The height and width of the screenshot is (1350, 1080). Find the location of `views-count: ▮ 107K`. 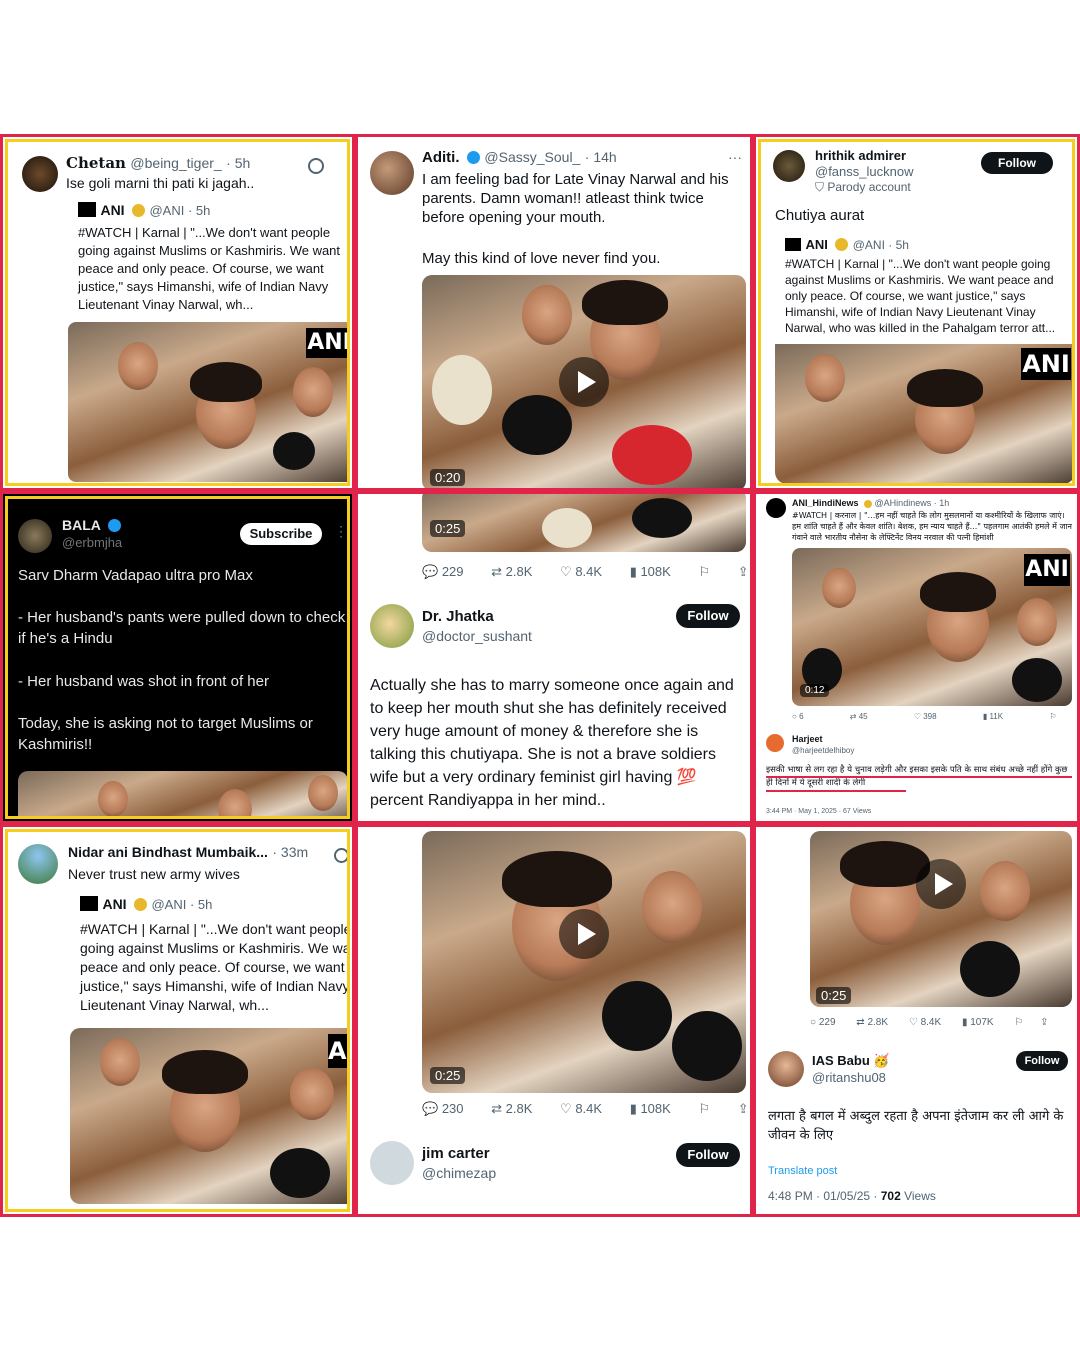

views-count: ▮ 107K is located at coordinates (978, 1022).